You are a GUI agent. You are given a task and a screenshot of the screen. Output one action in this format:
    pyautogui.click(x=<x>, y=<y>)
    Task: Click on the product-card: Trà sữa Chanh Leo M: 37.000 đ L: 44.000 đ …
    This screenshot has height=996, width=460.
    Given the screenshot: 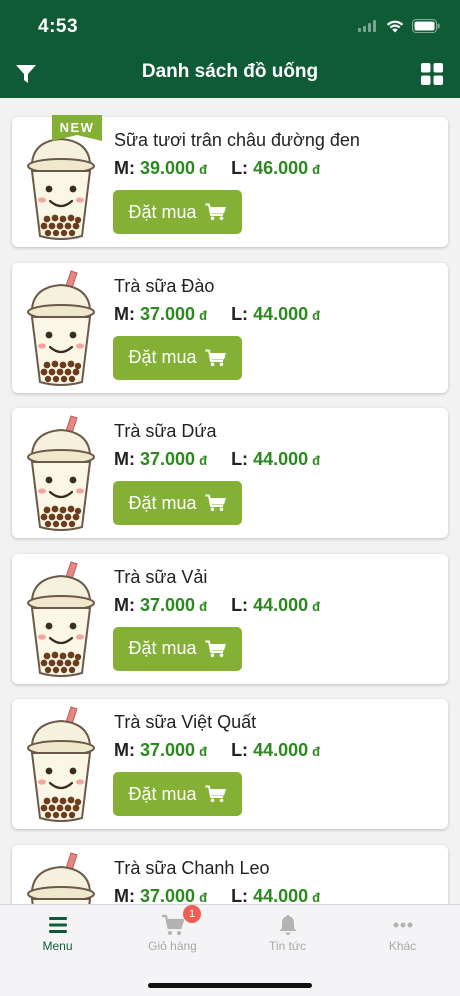 What is the action you would take?
    pyautogui.click(x=230, y=874)
    